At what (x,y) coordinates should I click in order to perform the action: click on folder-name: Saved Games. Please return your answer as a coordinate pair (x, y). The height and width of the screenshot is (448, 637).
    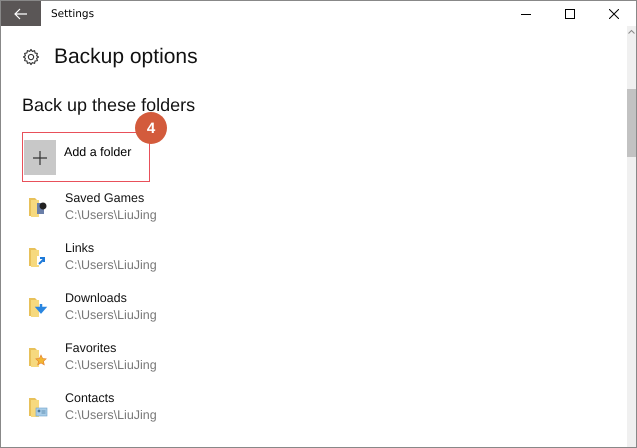
    Looking at the image, I should click on (105, 198).